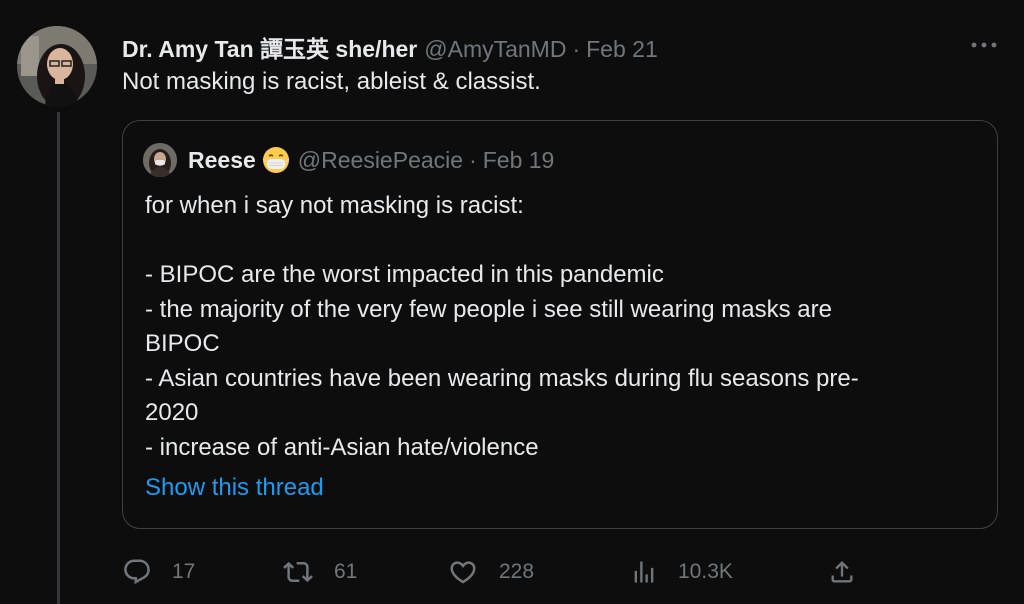 The height and width of the screenshot is (604, 1024). What do you see at coordinates (622, 49) in the screenshot?
I see `tweet-date: Feb 21` at bounding box center [622, 49].